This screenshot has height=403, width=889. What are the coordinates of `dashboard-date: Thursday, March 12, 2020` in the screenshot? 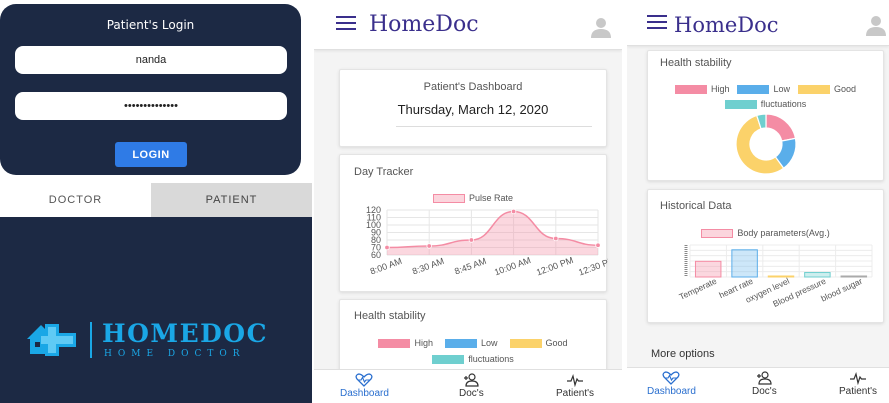 It's located at (473, 109).